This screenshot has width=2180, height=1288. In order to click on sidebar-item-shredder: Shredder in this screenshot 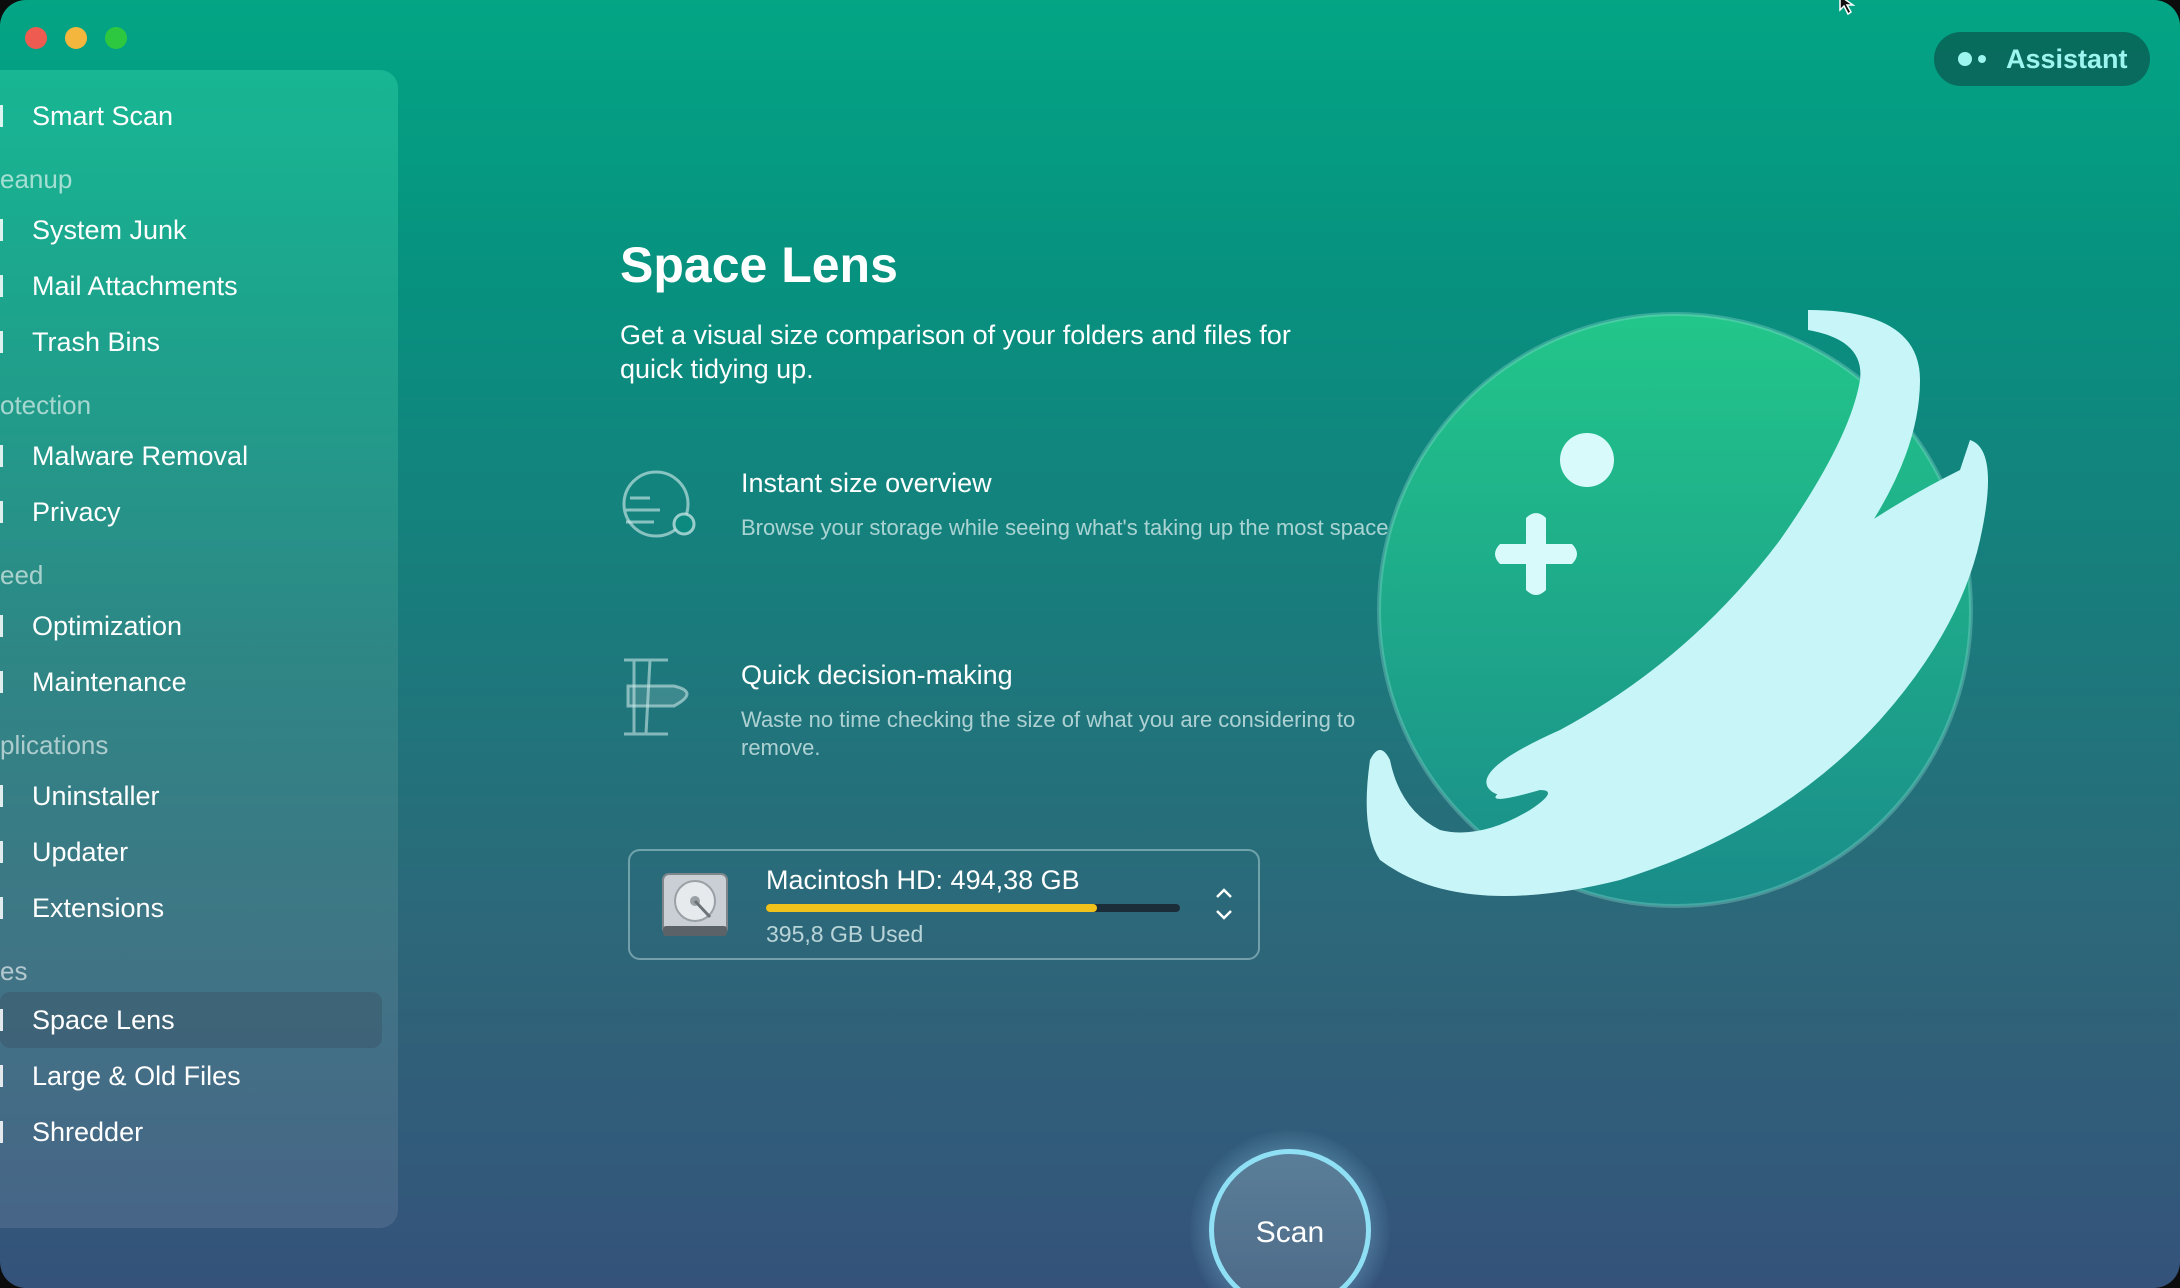, I will do `click(191, 1132)`.